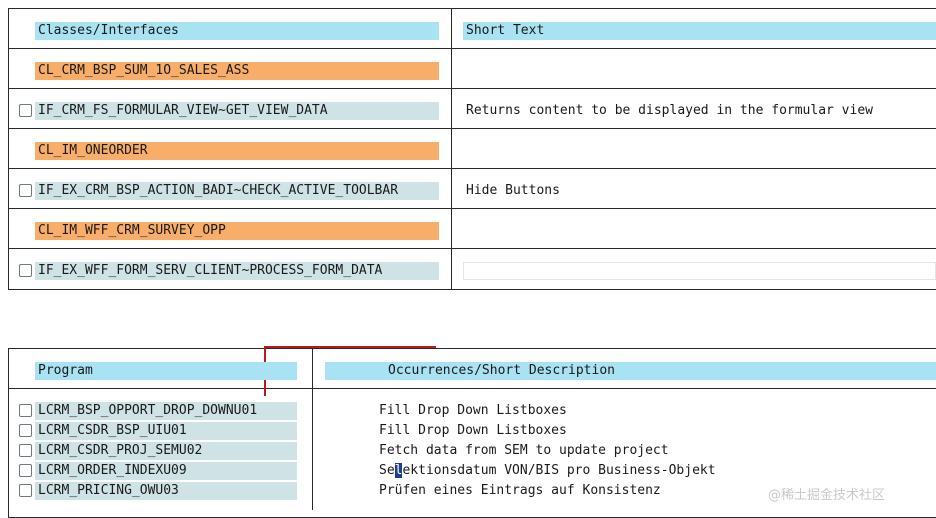 The height and width of the screenshot is (518, 936). Describe the element at coordinates (699, 191) in the screenshot. I see `short-text-cell: Hide Buttons` at that location.